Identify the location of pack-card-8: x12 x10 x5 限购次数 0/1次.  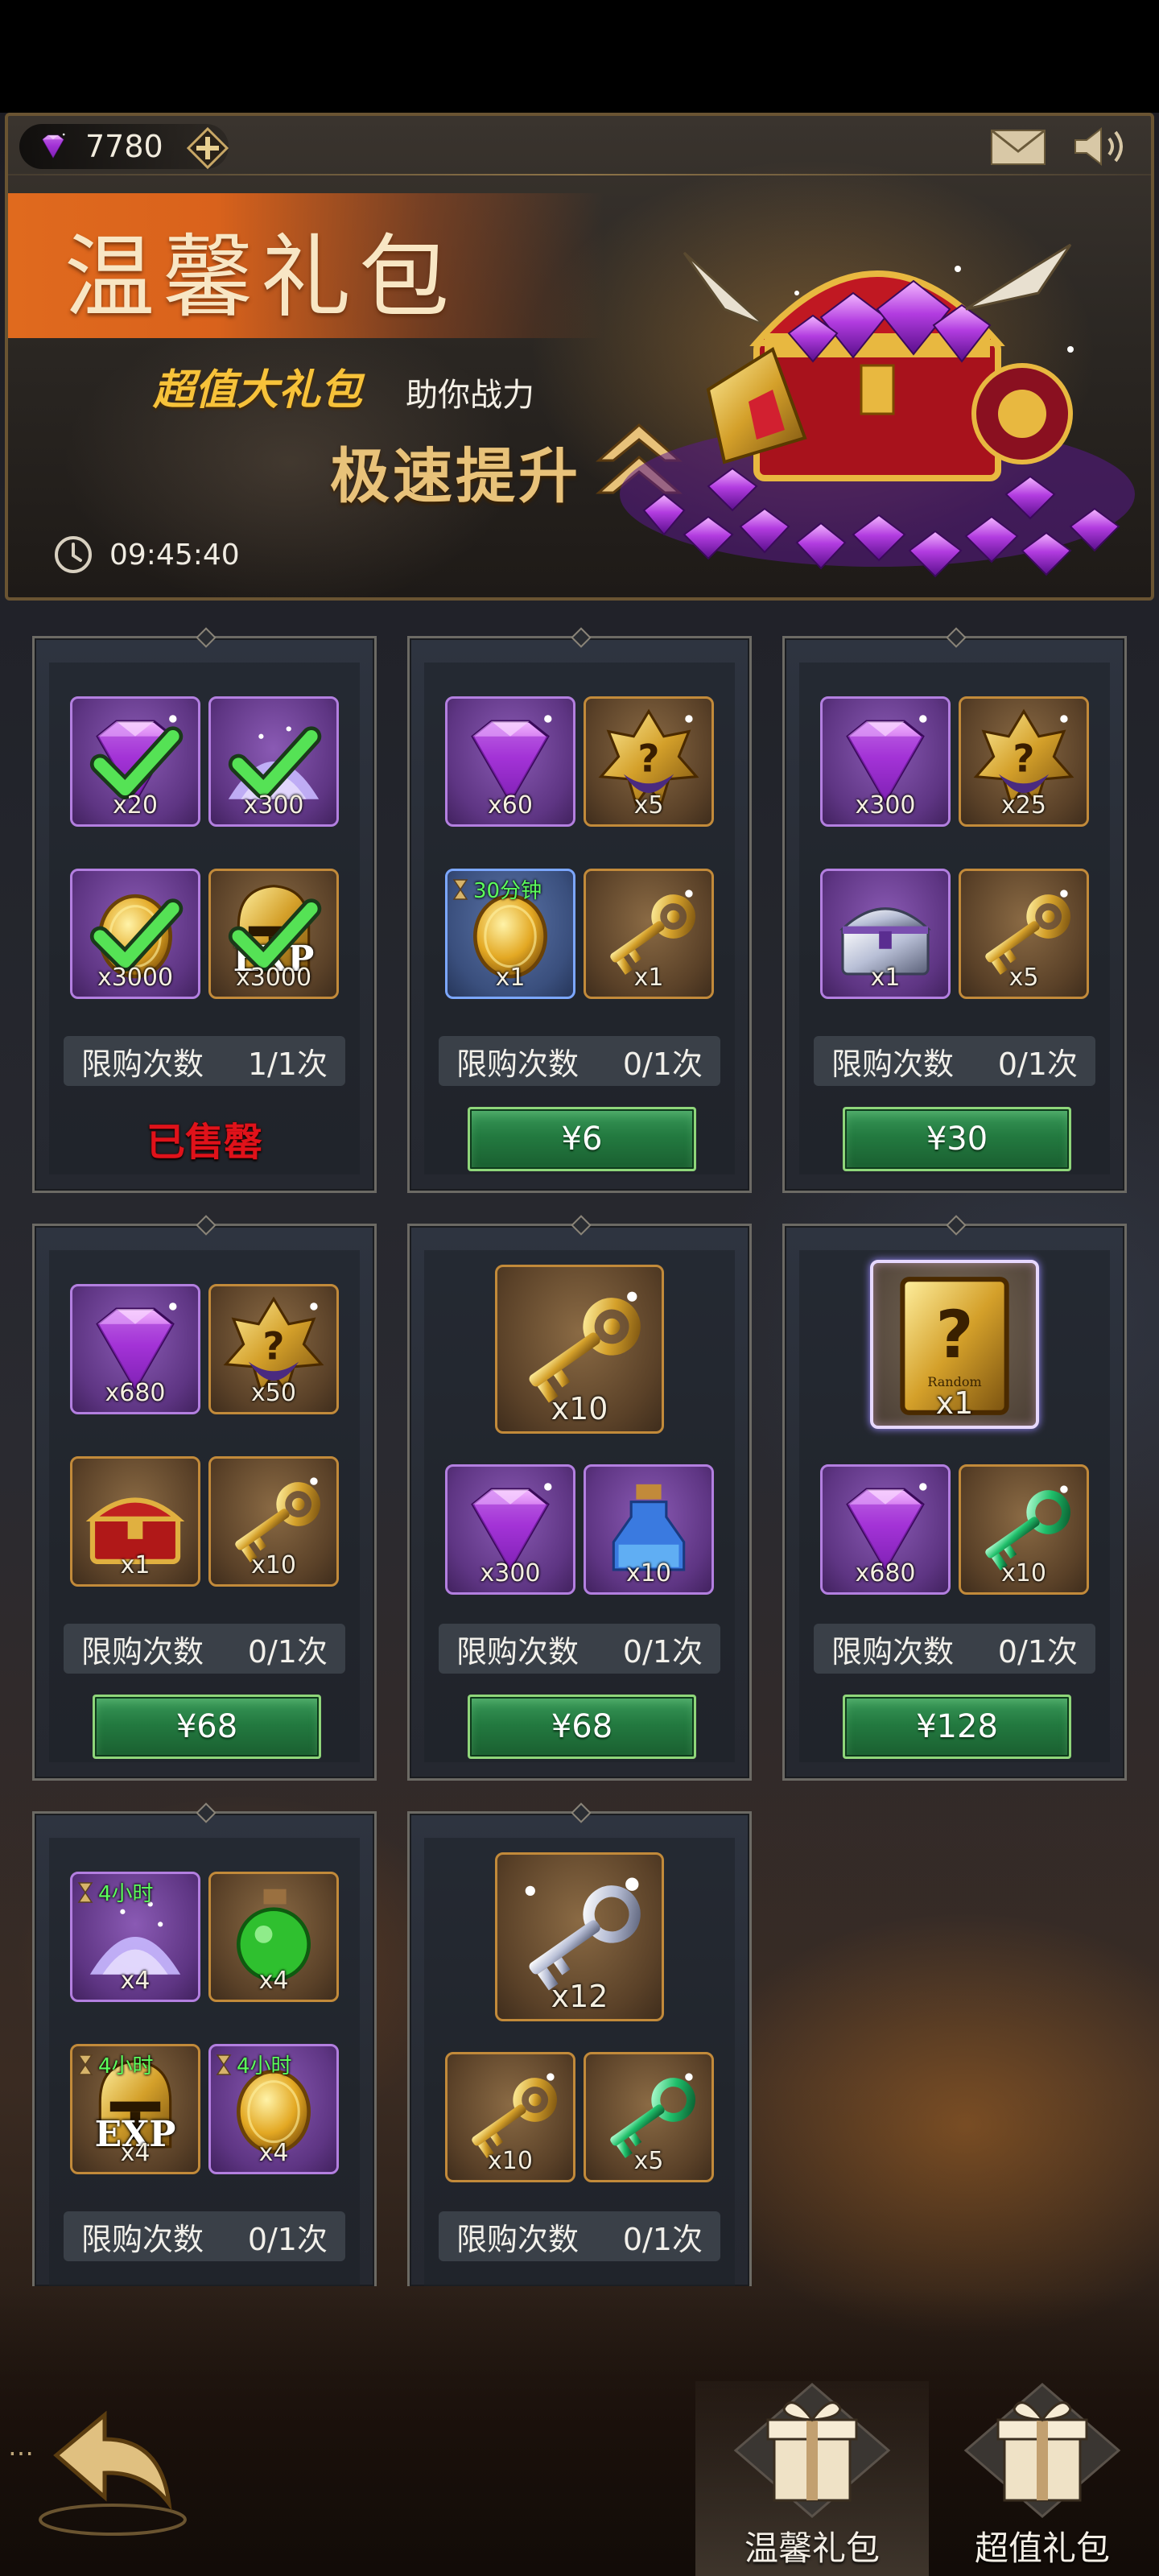
(579, 2048).